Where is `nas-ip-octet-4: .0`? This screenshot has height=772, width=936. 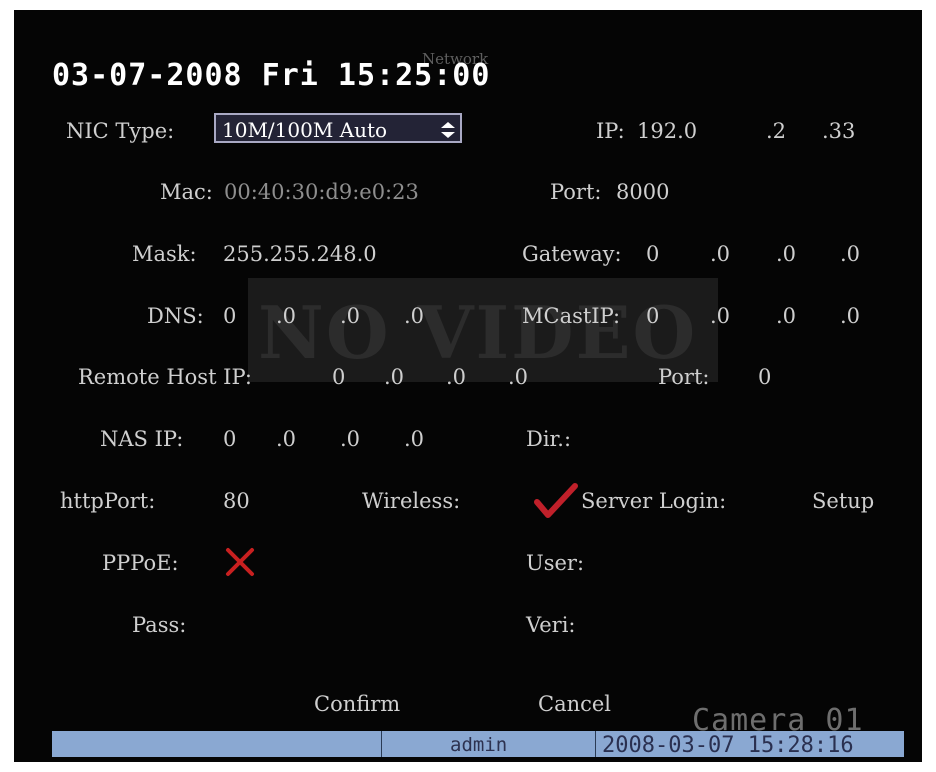
nas-ip-octet-4: .0 is located at coordinates (414, 439).